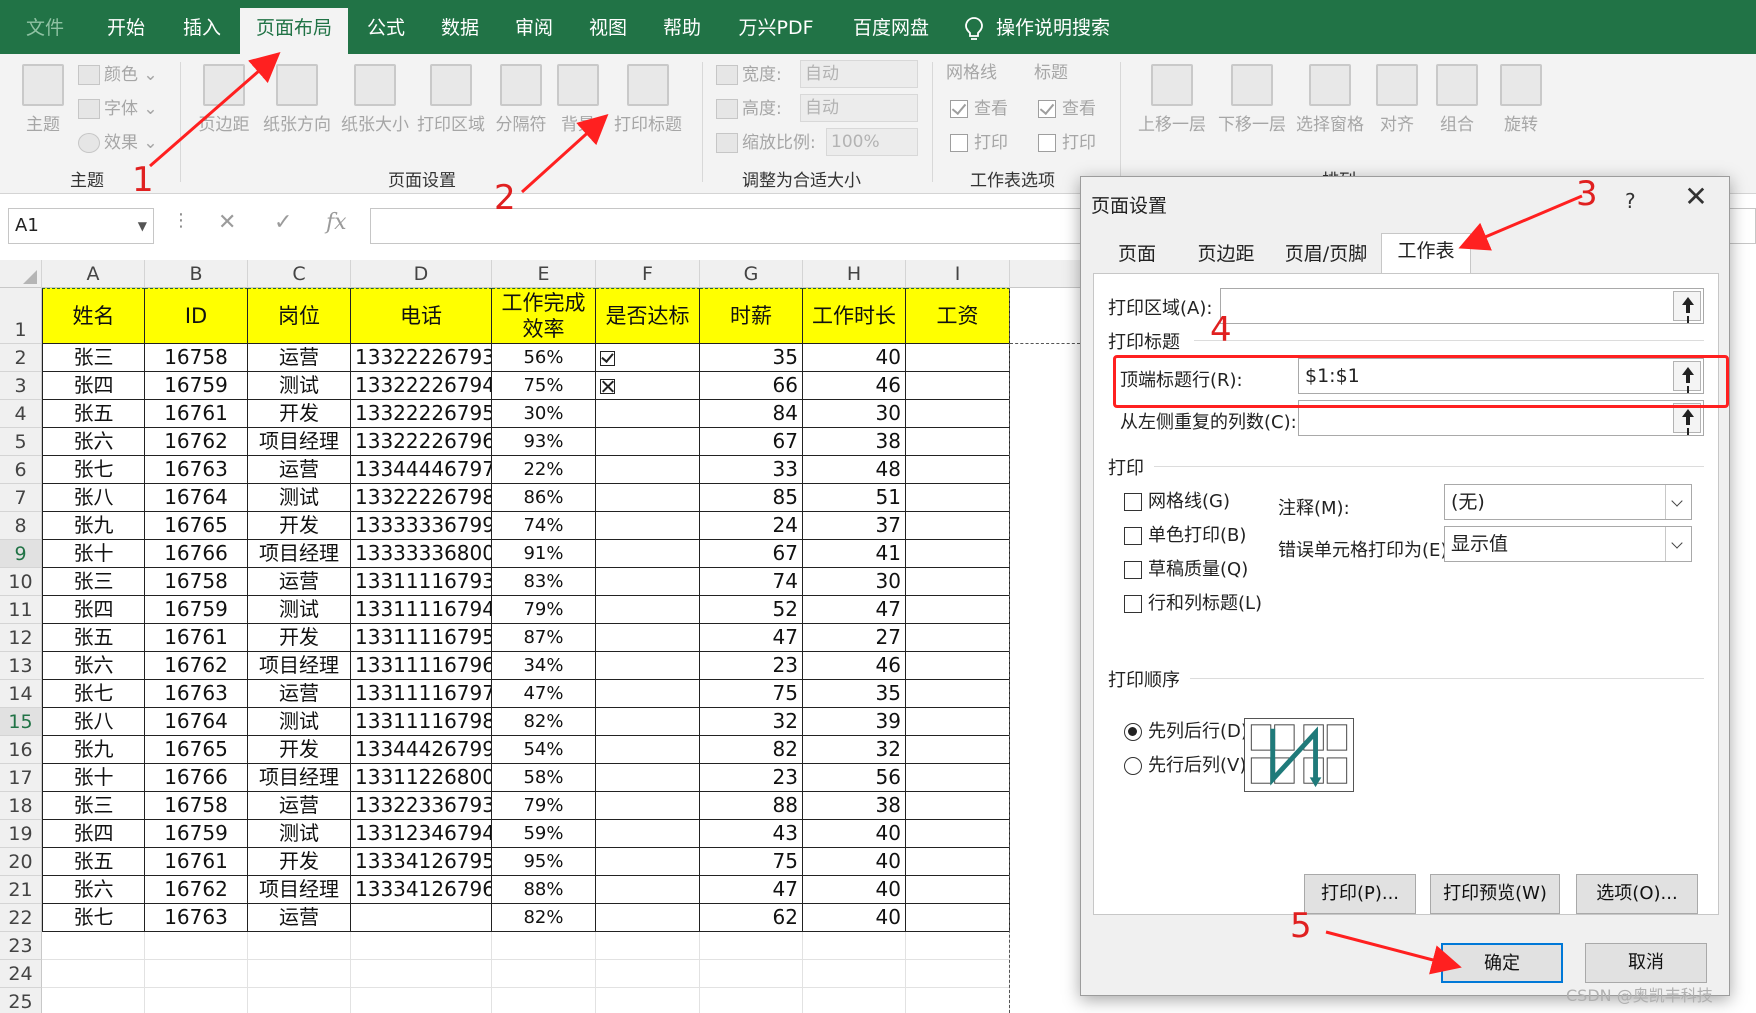 This screenshot has height=1013, width=1756. What do you see at coordinates (421, 414) in the screenshot?
I see `table-cell: 13322226795` at bounding box center [421, 414].